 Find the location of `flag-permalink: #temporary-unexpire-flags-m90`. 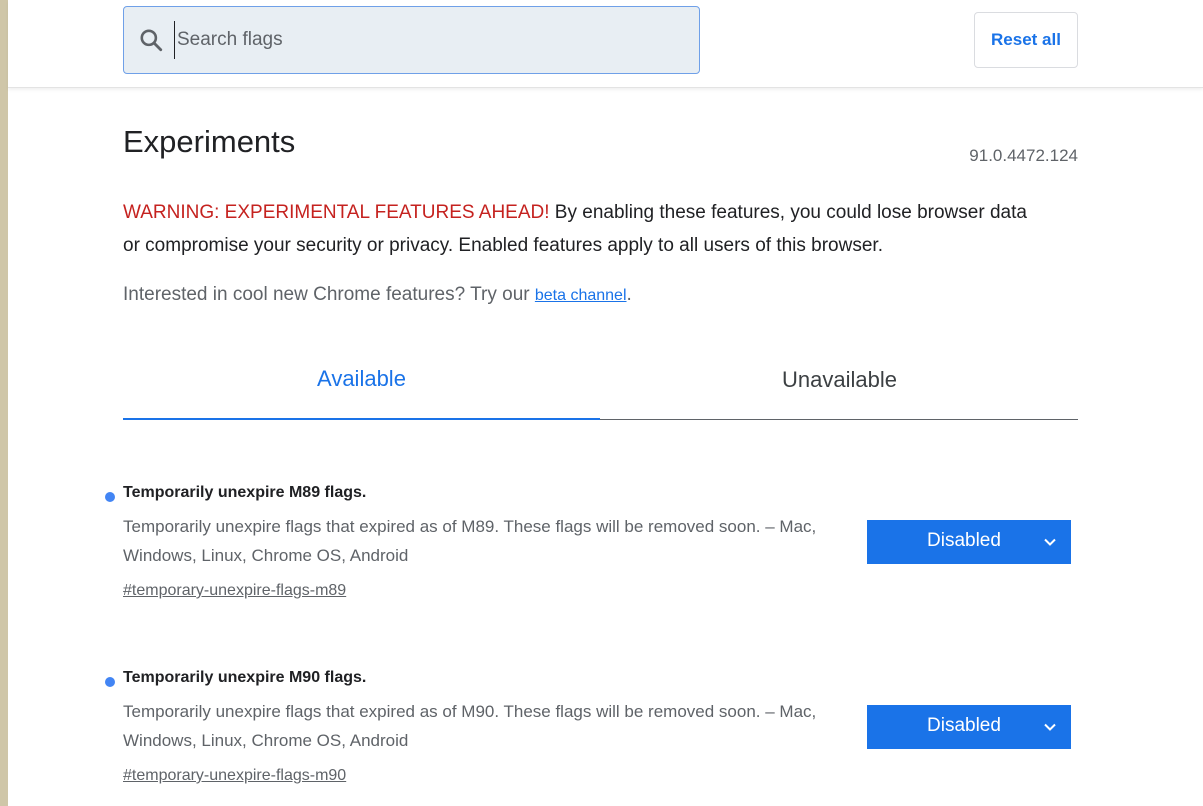

flag-permalink: #temporary-unexpire-flags-m90 is located at coordinates (234, 776).